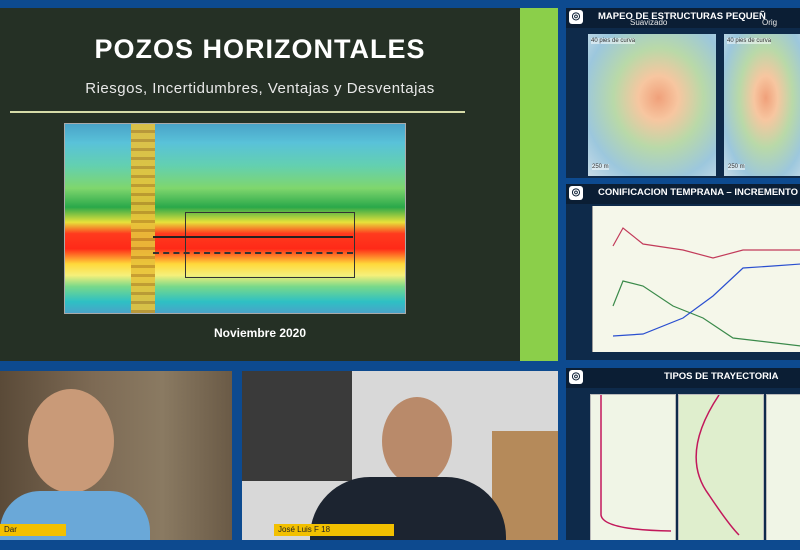 The image size is (800, 550). Describe the element at coordinates (736, 167) in the screenshot. I see `map-scale-right: 250 m` at that location.